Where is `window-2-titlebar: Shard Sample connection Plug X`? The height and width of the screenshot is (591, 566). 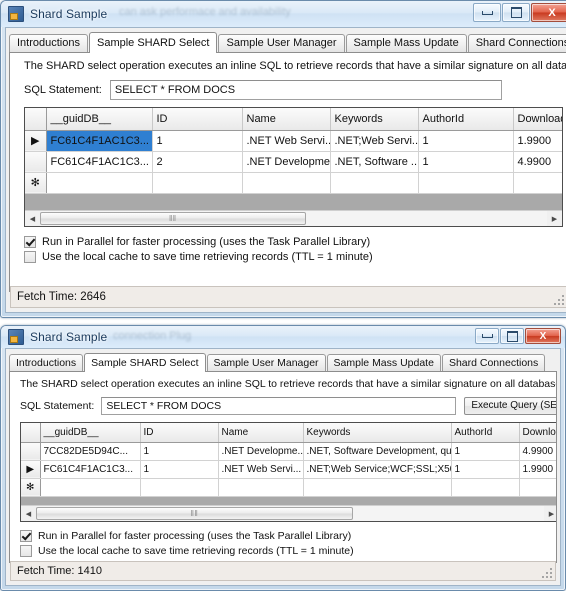
window-2-titlebar: Shard Sample connection Plug X is located at coordinates (283, 337).